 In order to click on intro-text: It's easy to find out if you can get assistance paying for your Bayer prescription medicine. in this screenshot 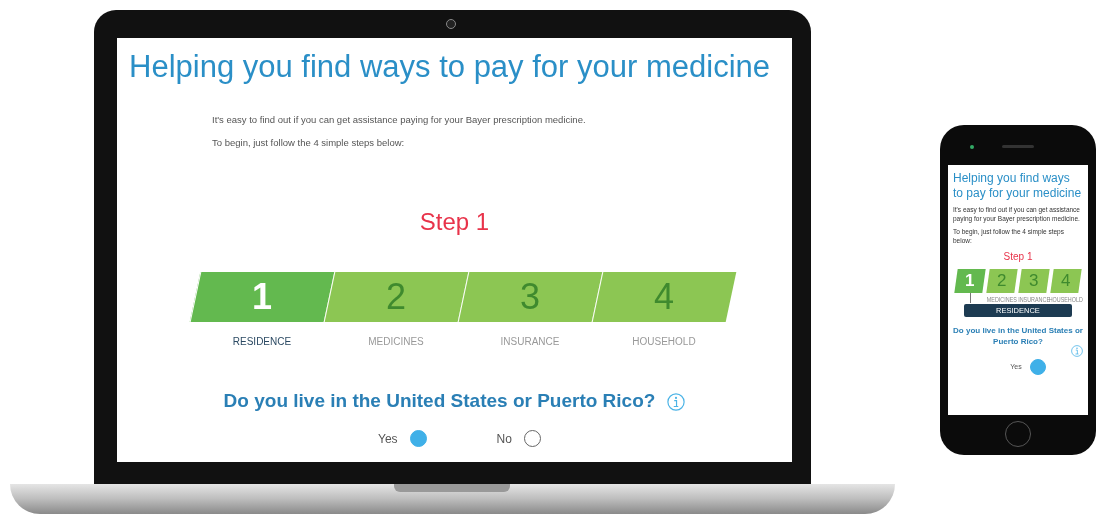, I will do `click(399, 119)`.